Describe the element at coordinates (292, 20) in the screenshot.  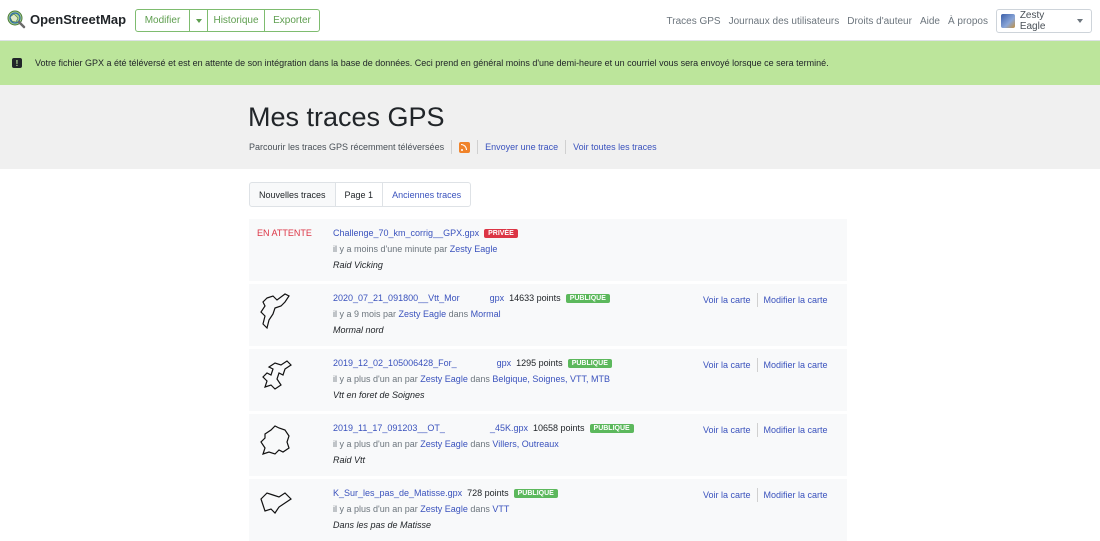
I see `export-button: Exporter` at that location.